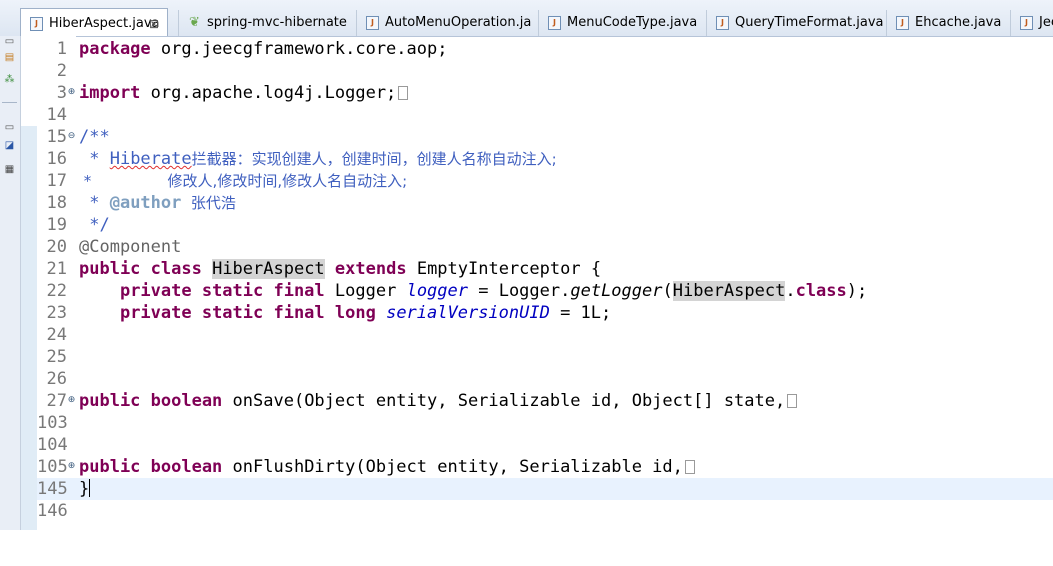 The height and width of the screenshot is (566, 1053). What do you see at coordinates (545, 247) in the screenshot?
I see `code-line: 20 @Component` at bounding box center [545, 247].